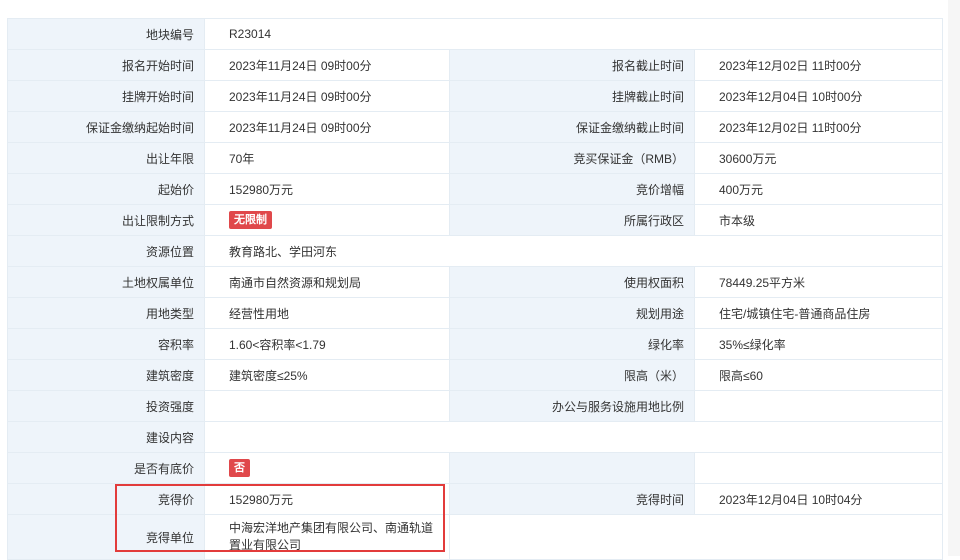  I want to click on value-parcel-no: R23014, so click(573, 34).